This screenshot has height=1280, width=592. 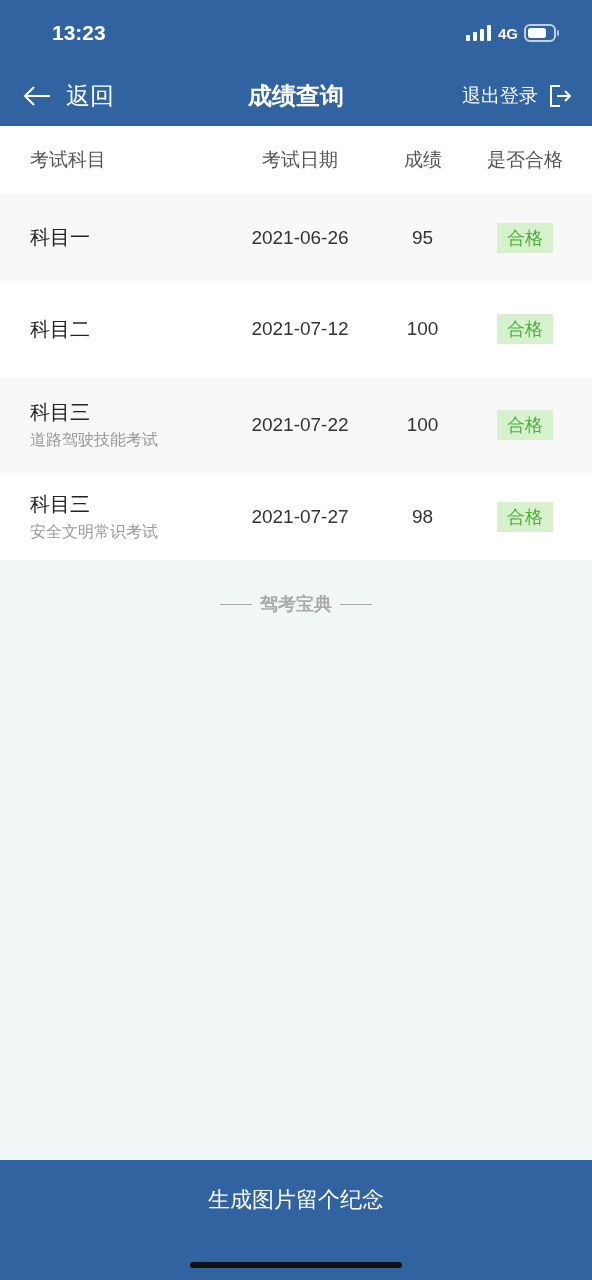 What do you see at coordinates (94, 532) in the screenshot?
I see `subject-subtitle: 安全文明常识考试` at bounding box center [94, 532].